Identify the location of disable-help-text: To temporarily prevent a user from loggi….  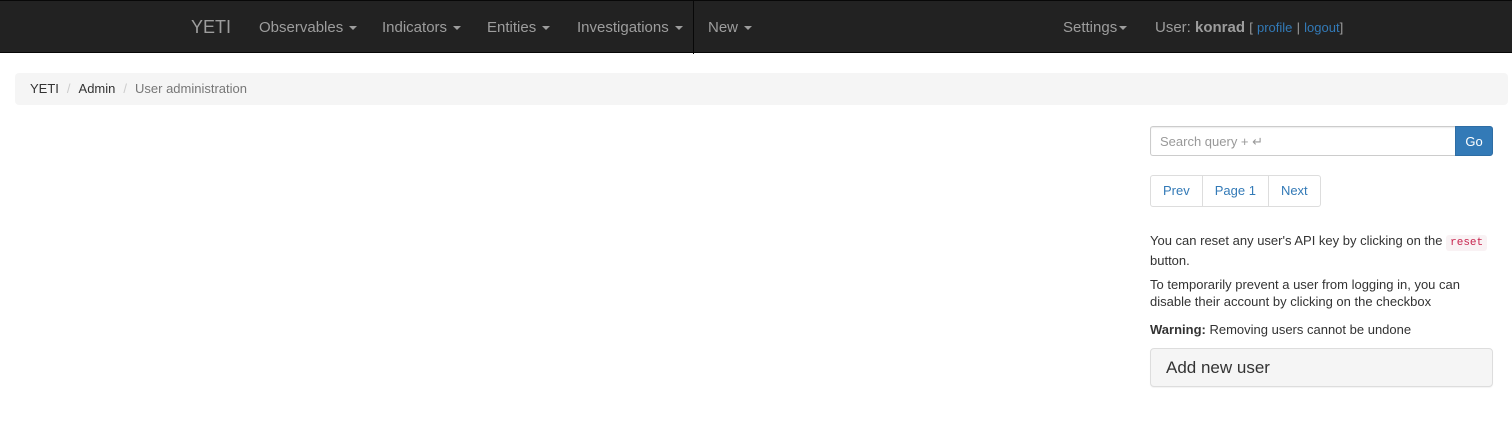
(1305, 293).